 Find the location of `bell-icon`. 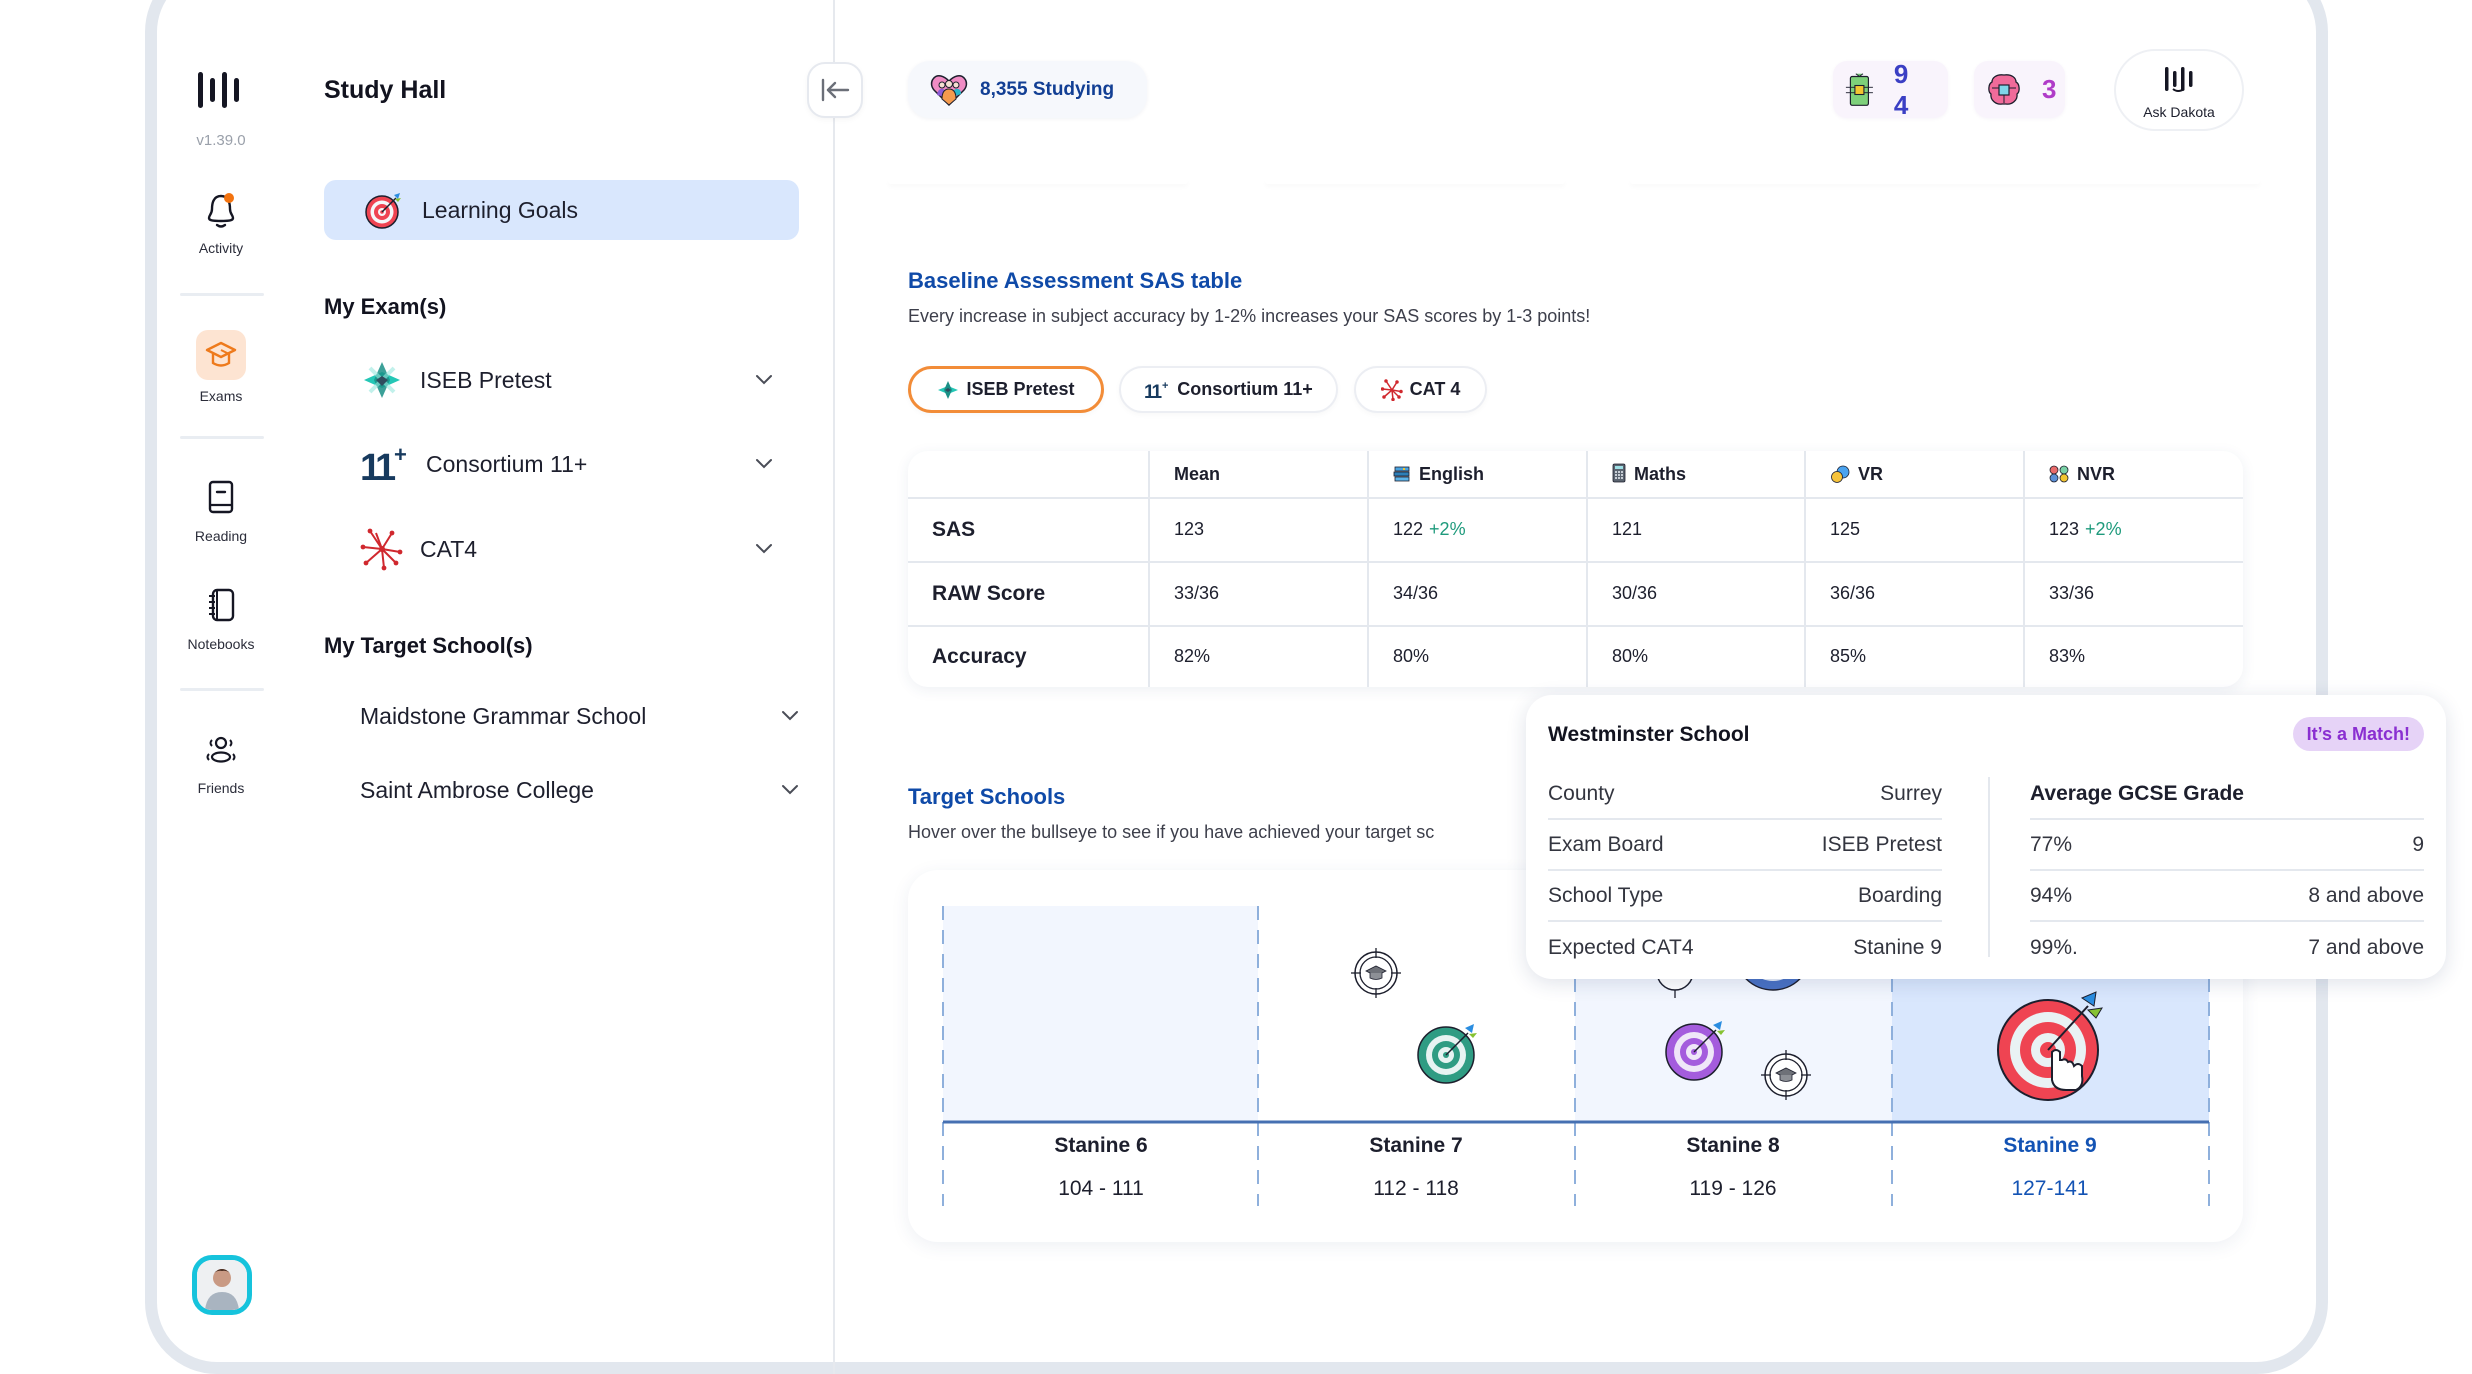

bell-icon is located at coordinates (221, 210).